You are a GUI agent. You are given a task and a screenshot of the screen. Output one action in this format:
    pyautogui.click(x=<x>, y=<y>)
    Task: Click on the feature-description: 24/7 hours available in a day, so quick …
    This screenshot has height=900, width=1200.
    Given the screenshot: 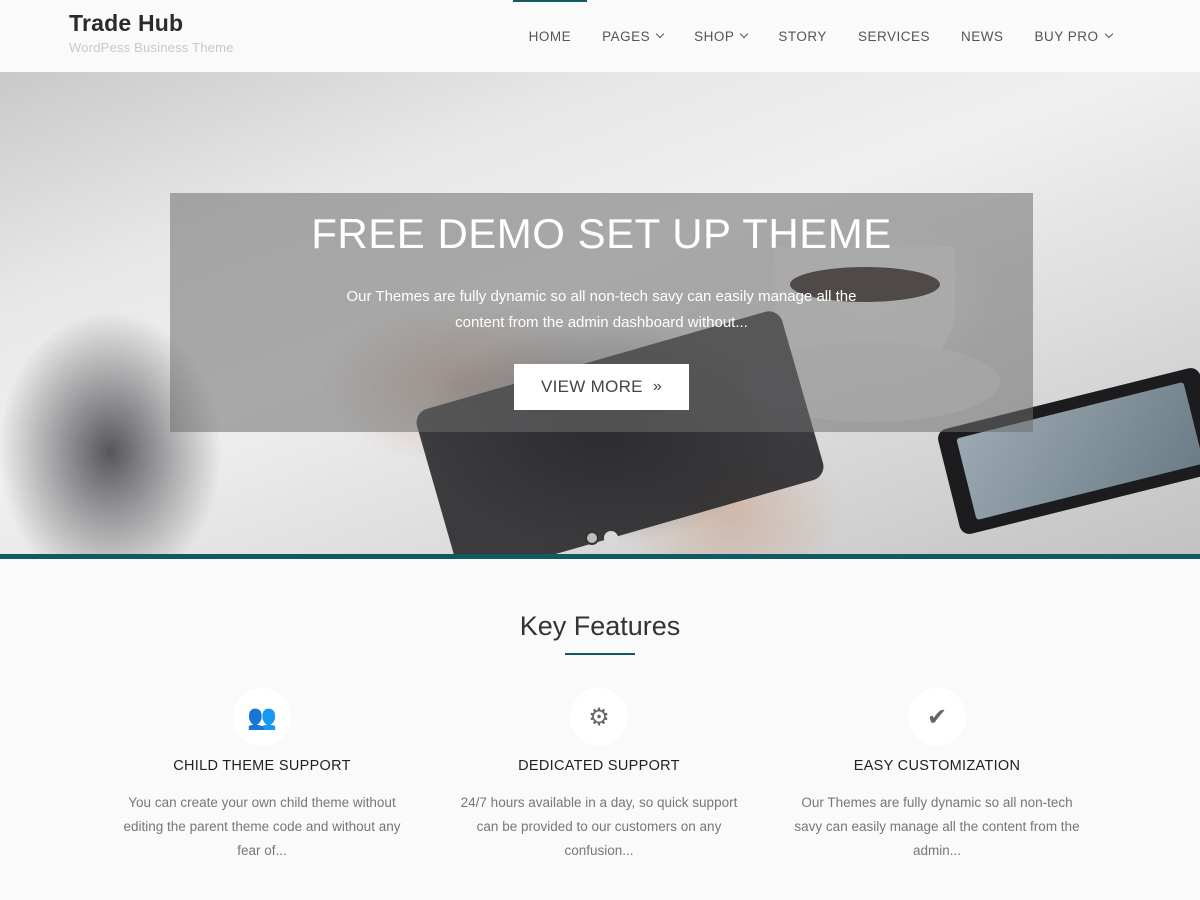 What is the action you would take?
    pyautogui.click(x=599, y=826)
    